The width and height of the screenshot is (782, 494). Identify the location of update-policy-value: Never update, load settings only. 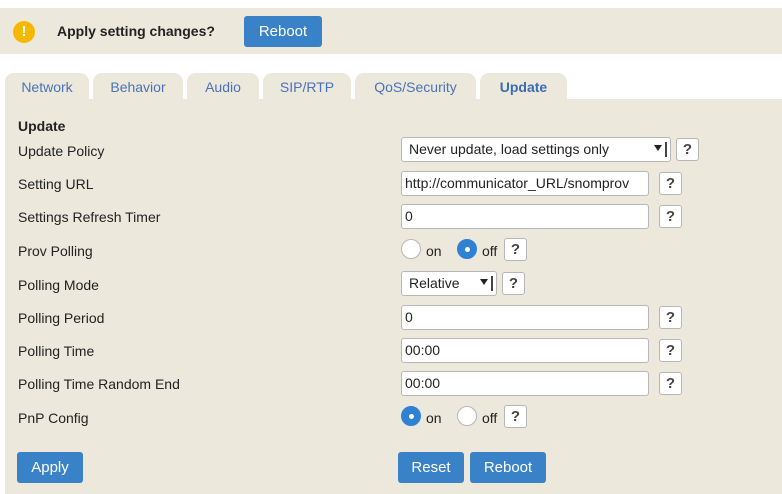
(509, 149).